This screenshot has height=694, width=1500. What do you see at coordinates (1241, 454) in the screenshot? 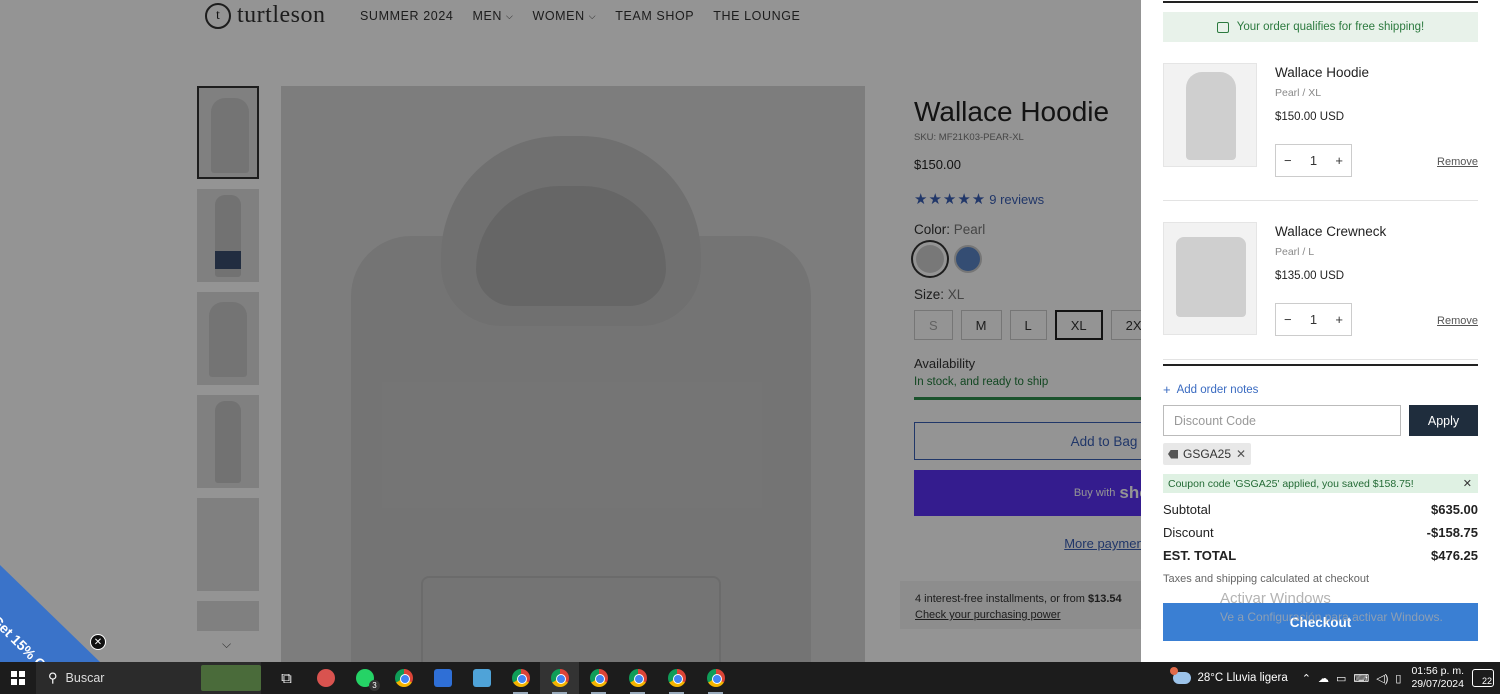
I see `remove-coupon-icon: ✕` at bounding box center [1241, 454].